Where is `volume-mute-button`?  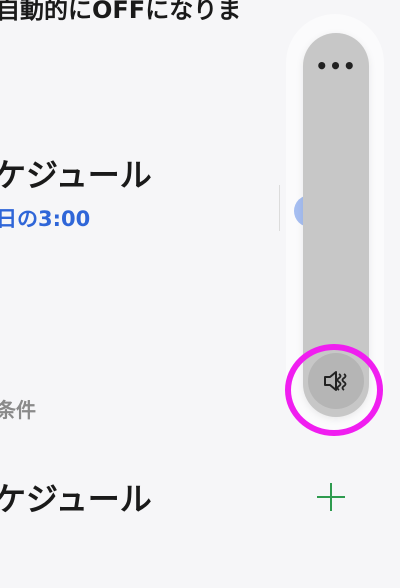 volume-mute-button is located at coordinates (336, 381).